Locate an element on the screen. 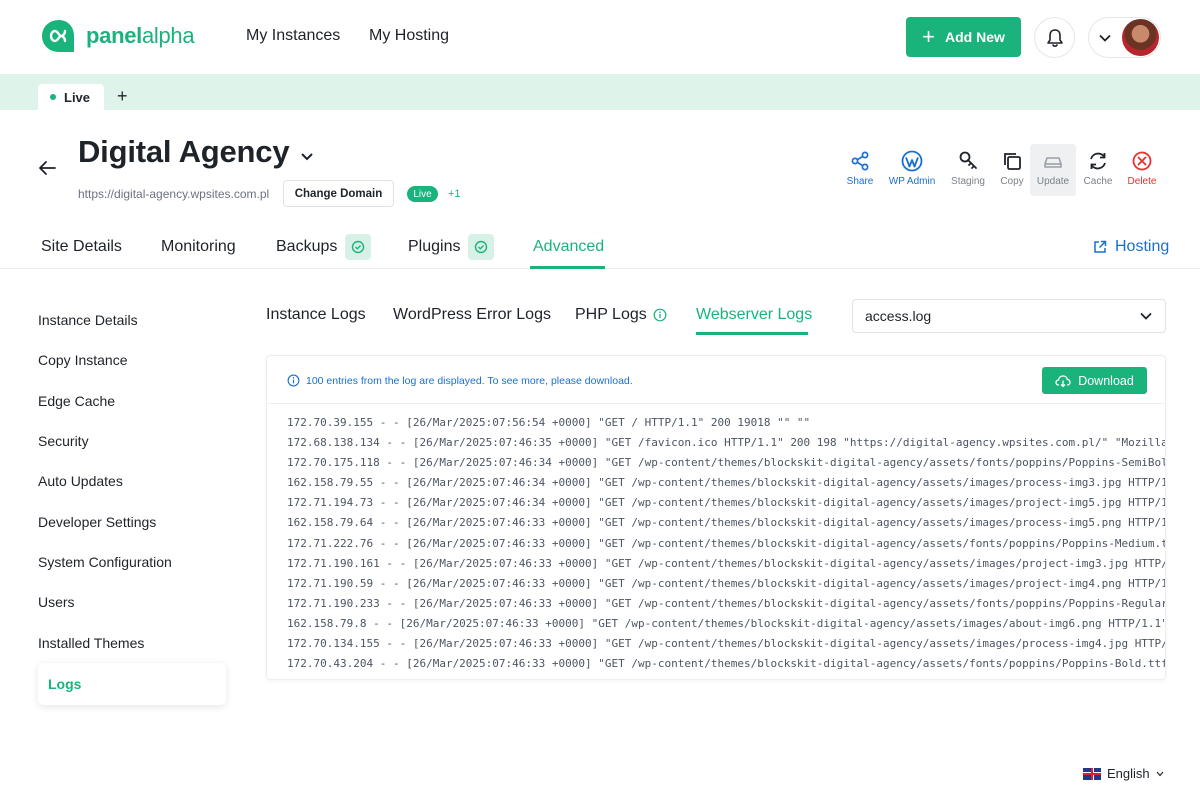 The height and width of the screenshot is (794, 1200). log-file-select: access.log is located at coordinates (1009, 316).